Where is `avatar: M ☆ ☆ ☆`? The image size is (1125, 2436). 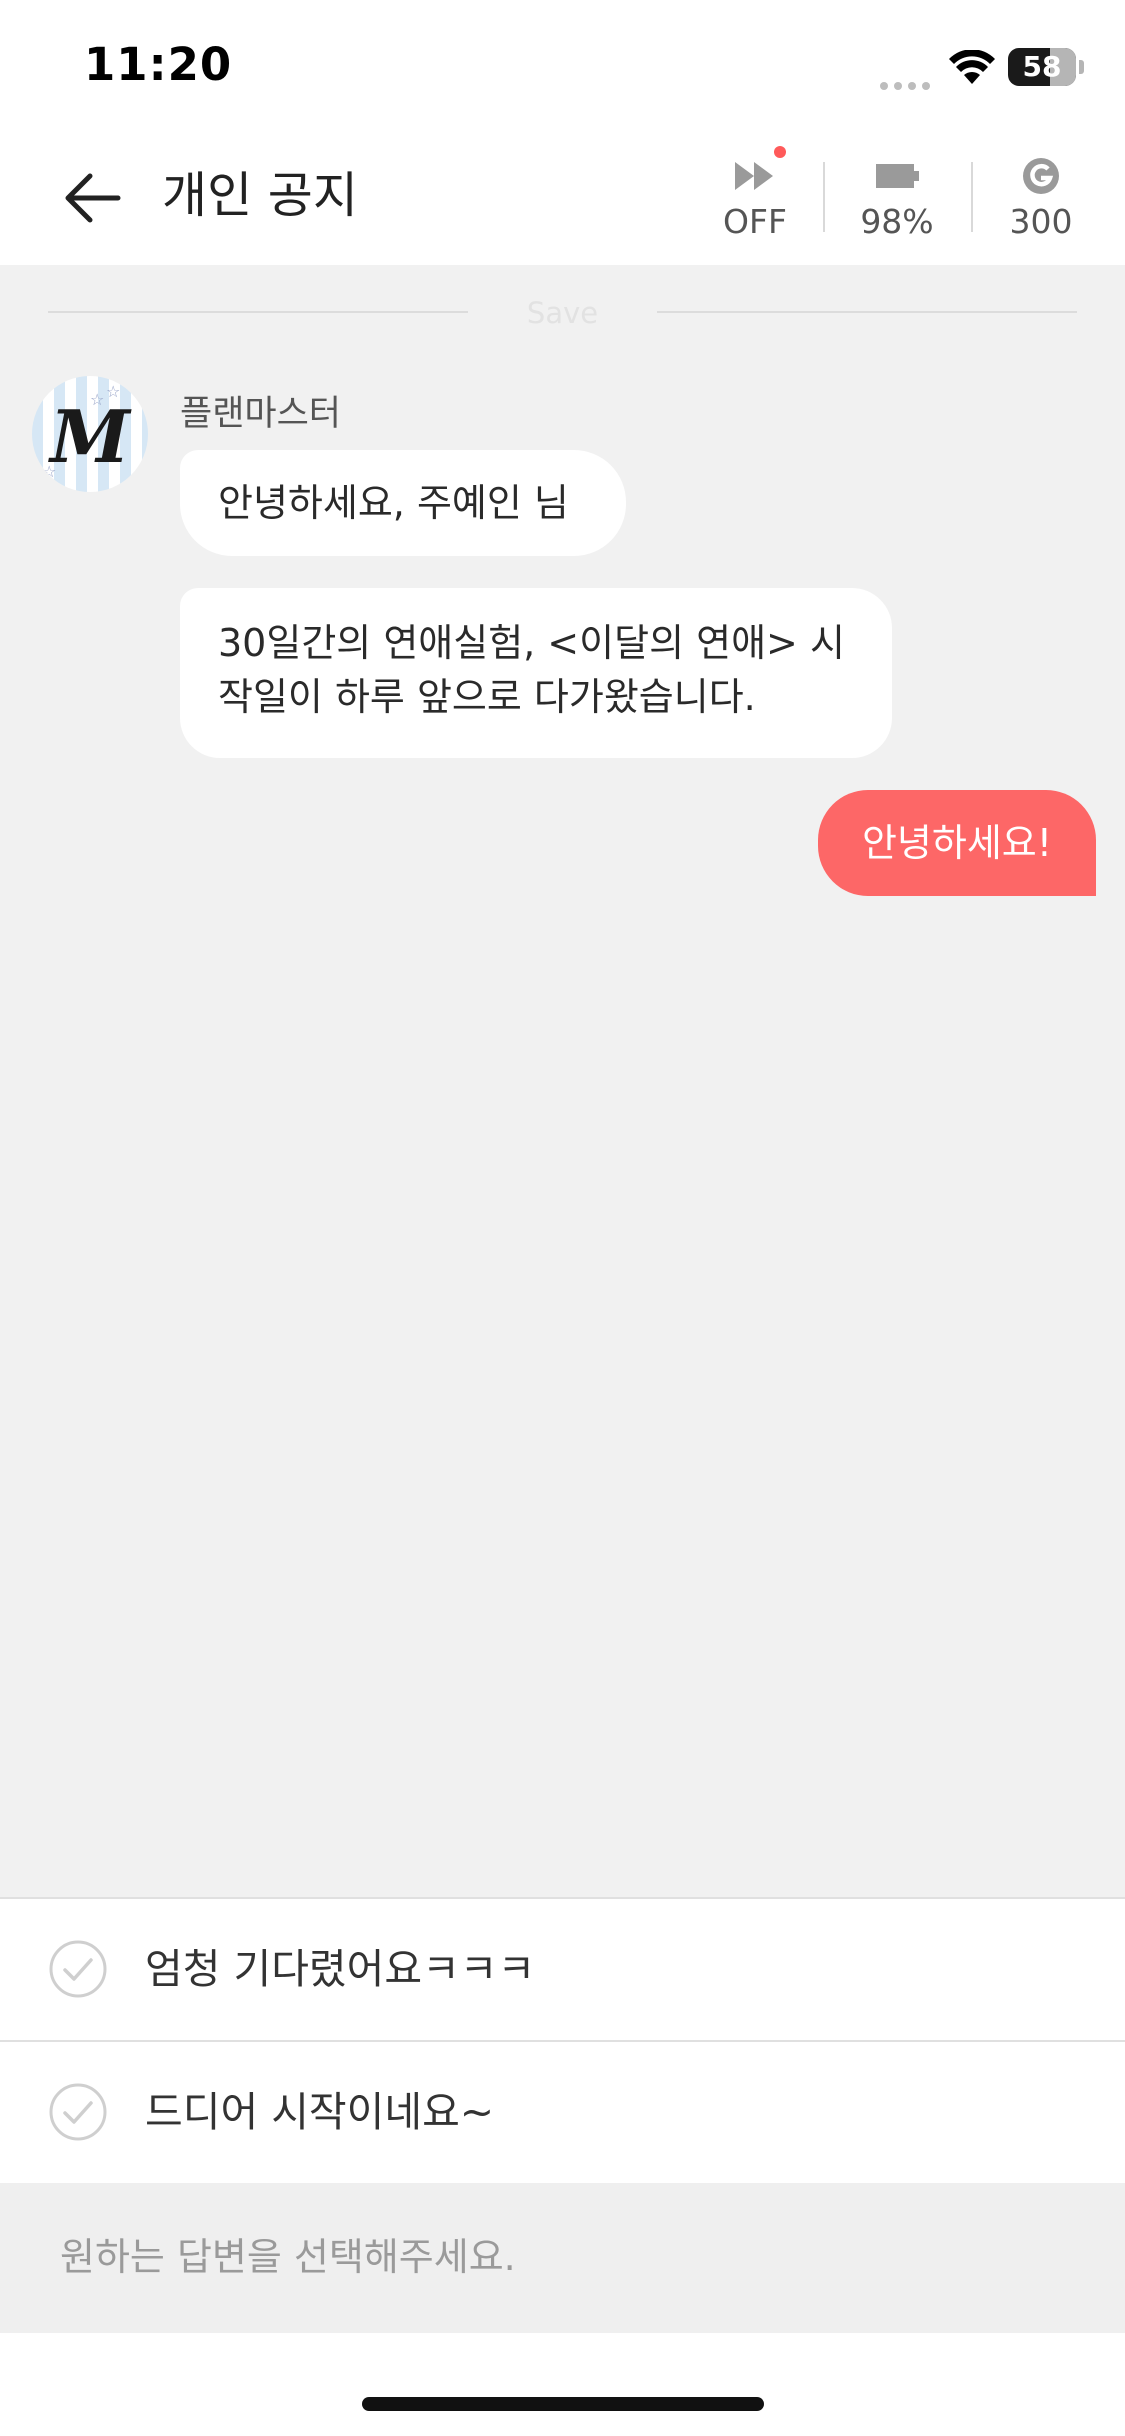 avatar: M ☆ ☆ ☆ is located at coordinates (90, 434).